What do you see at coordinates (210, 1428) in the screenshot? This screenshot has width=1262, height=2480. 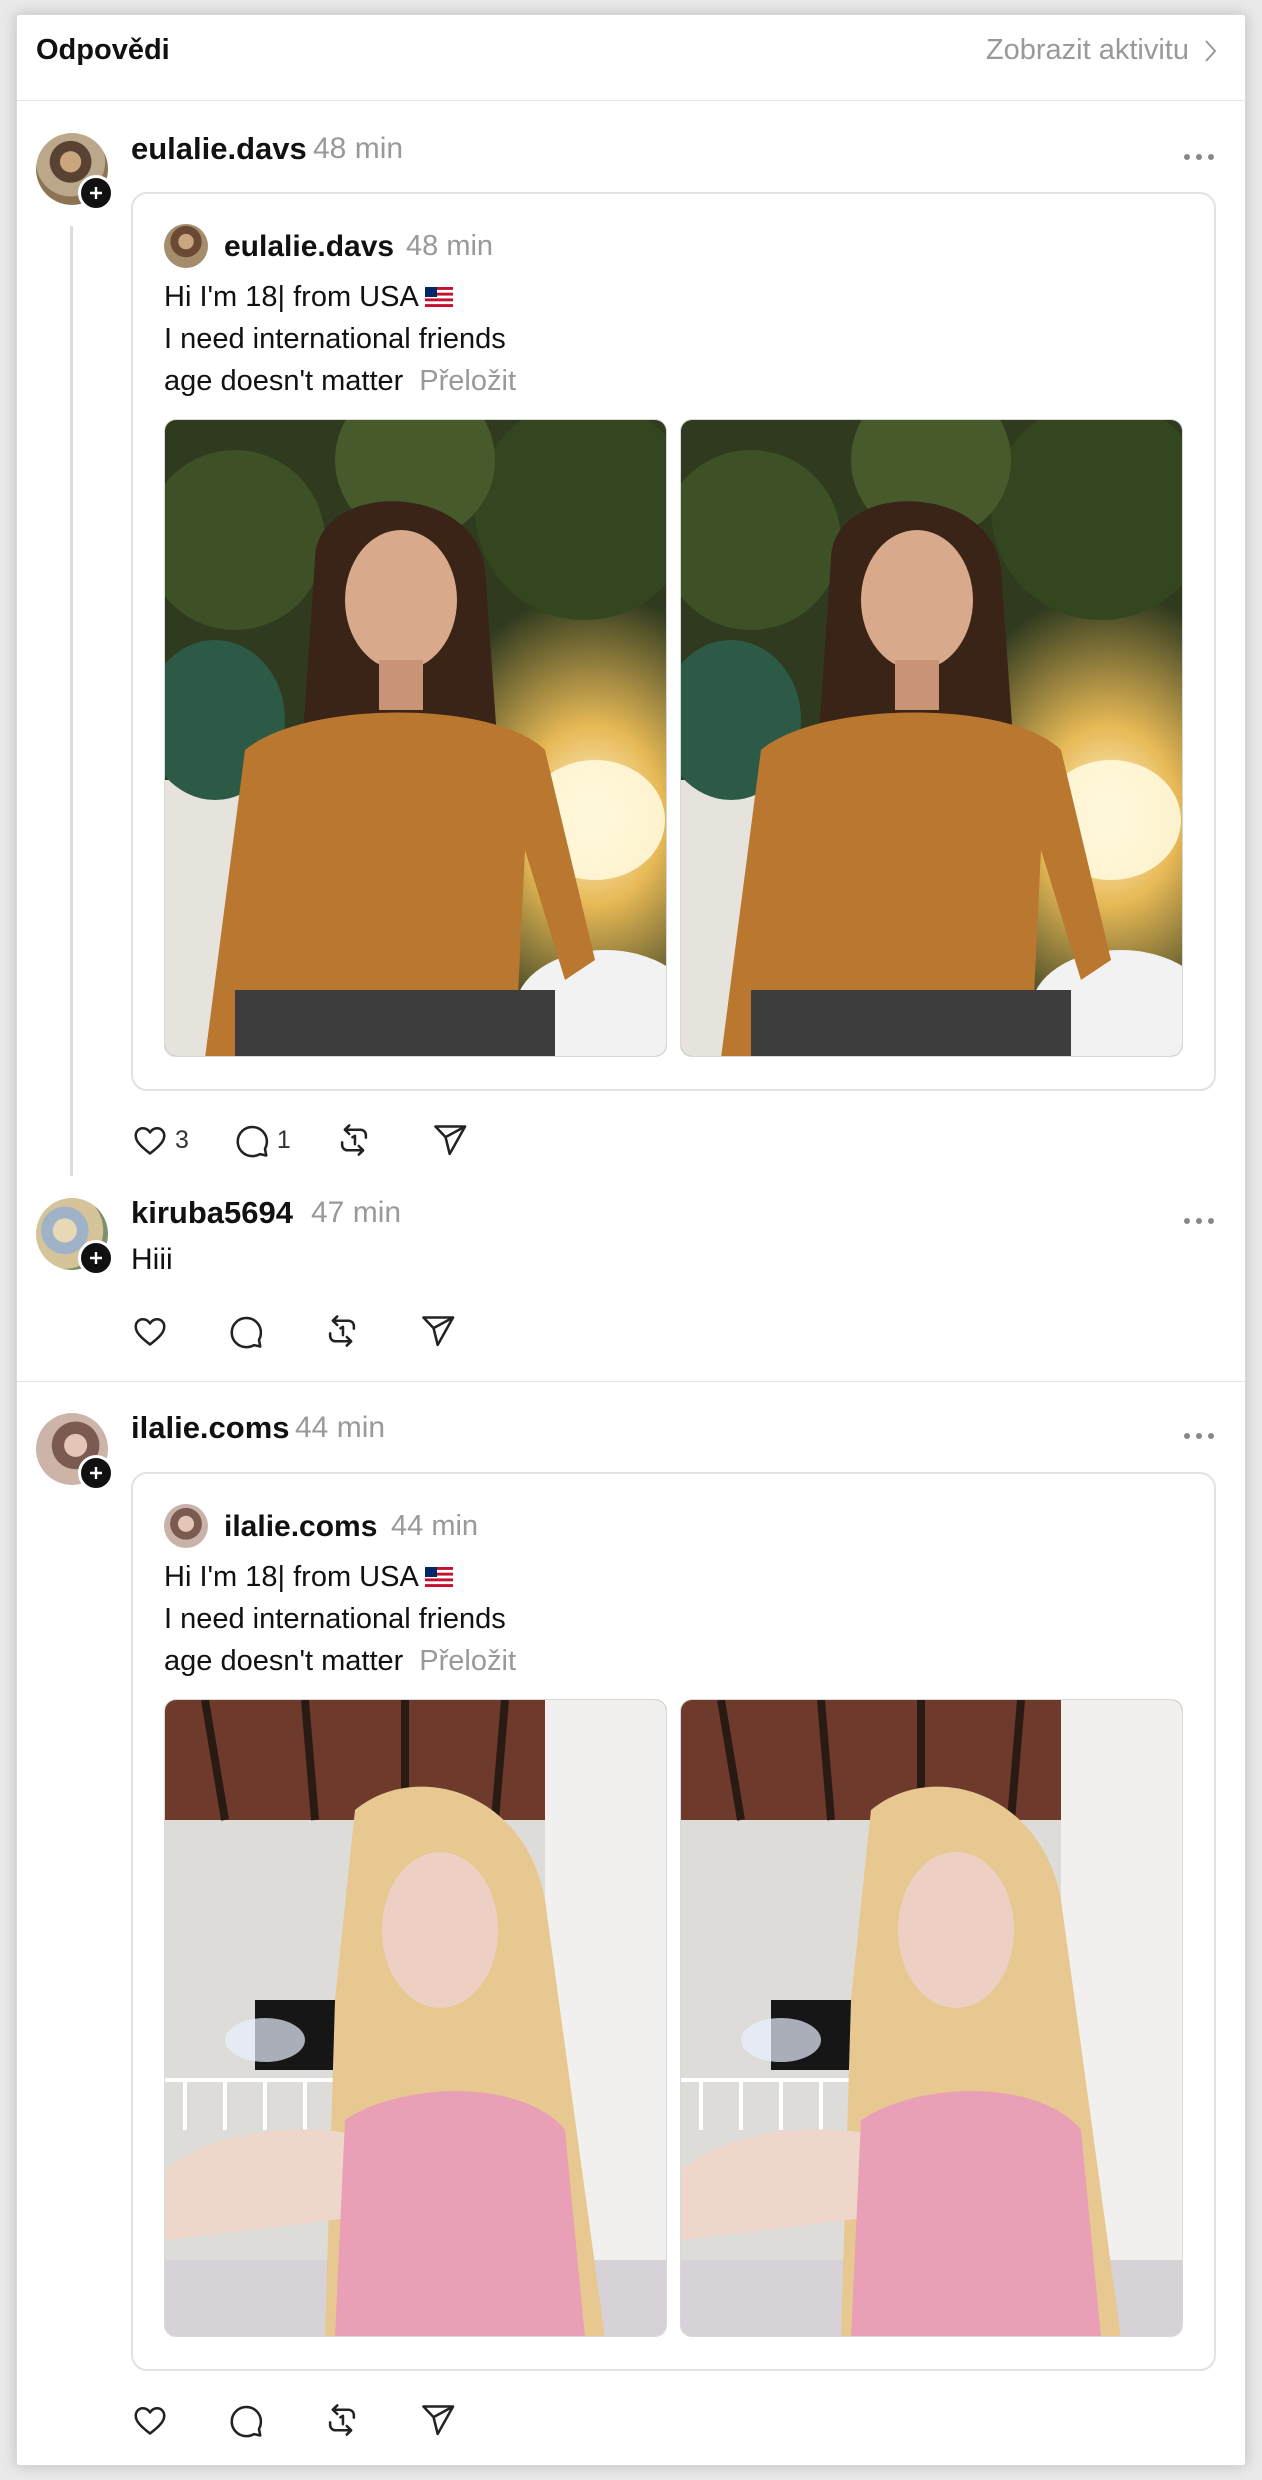 I see `username: ilalie.coms` at bounding box center [210, 1428].